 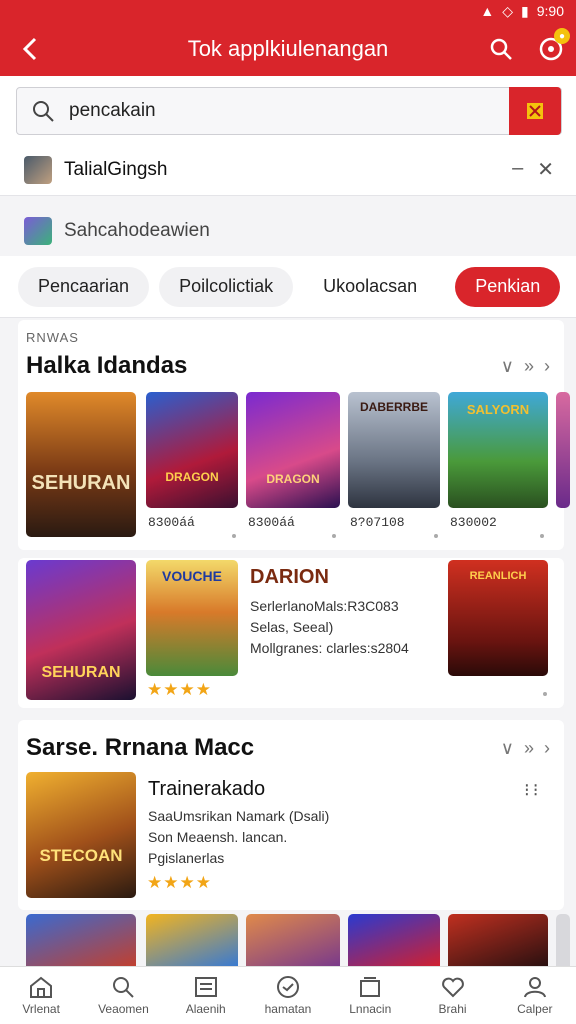 What do you see at coordinates (377, 522) in the screenshot?
I see `tile-caption: 8?07108` at bounding box center [377, 522].